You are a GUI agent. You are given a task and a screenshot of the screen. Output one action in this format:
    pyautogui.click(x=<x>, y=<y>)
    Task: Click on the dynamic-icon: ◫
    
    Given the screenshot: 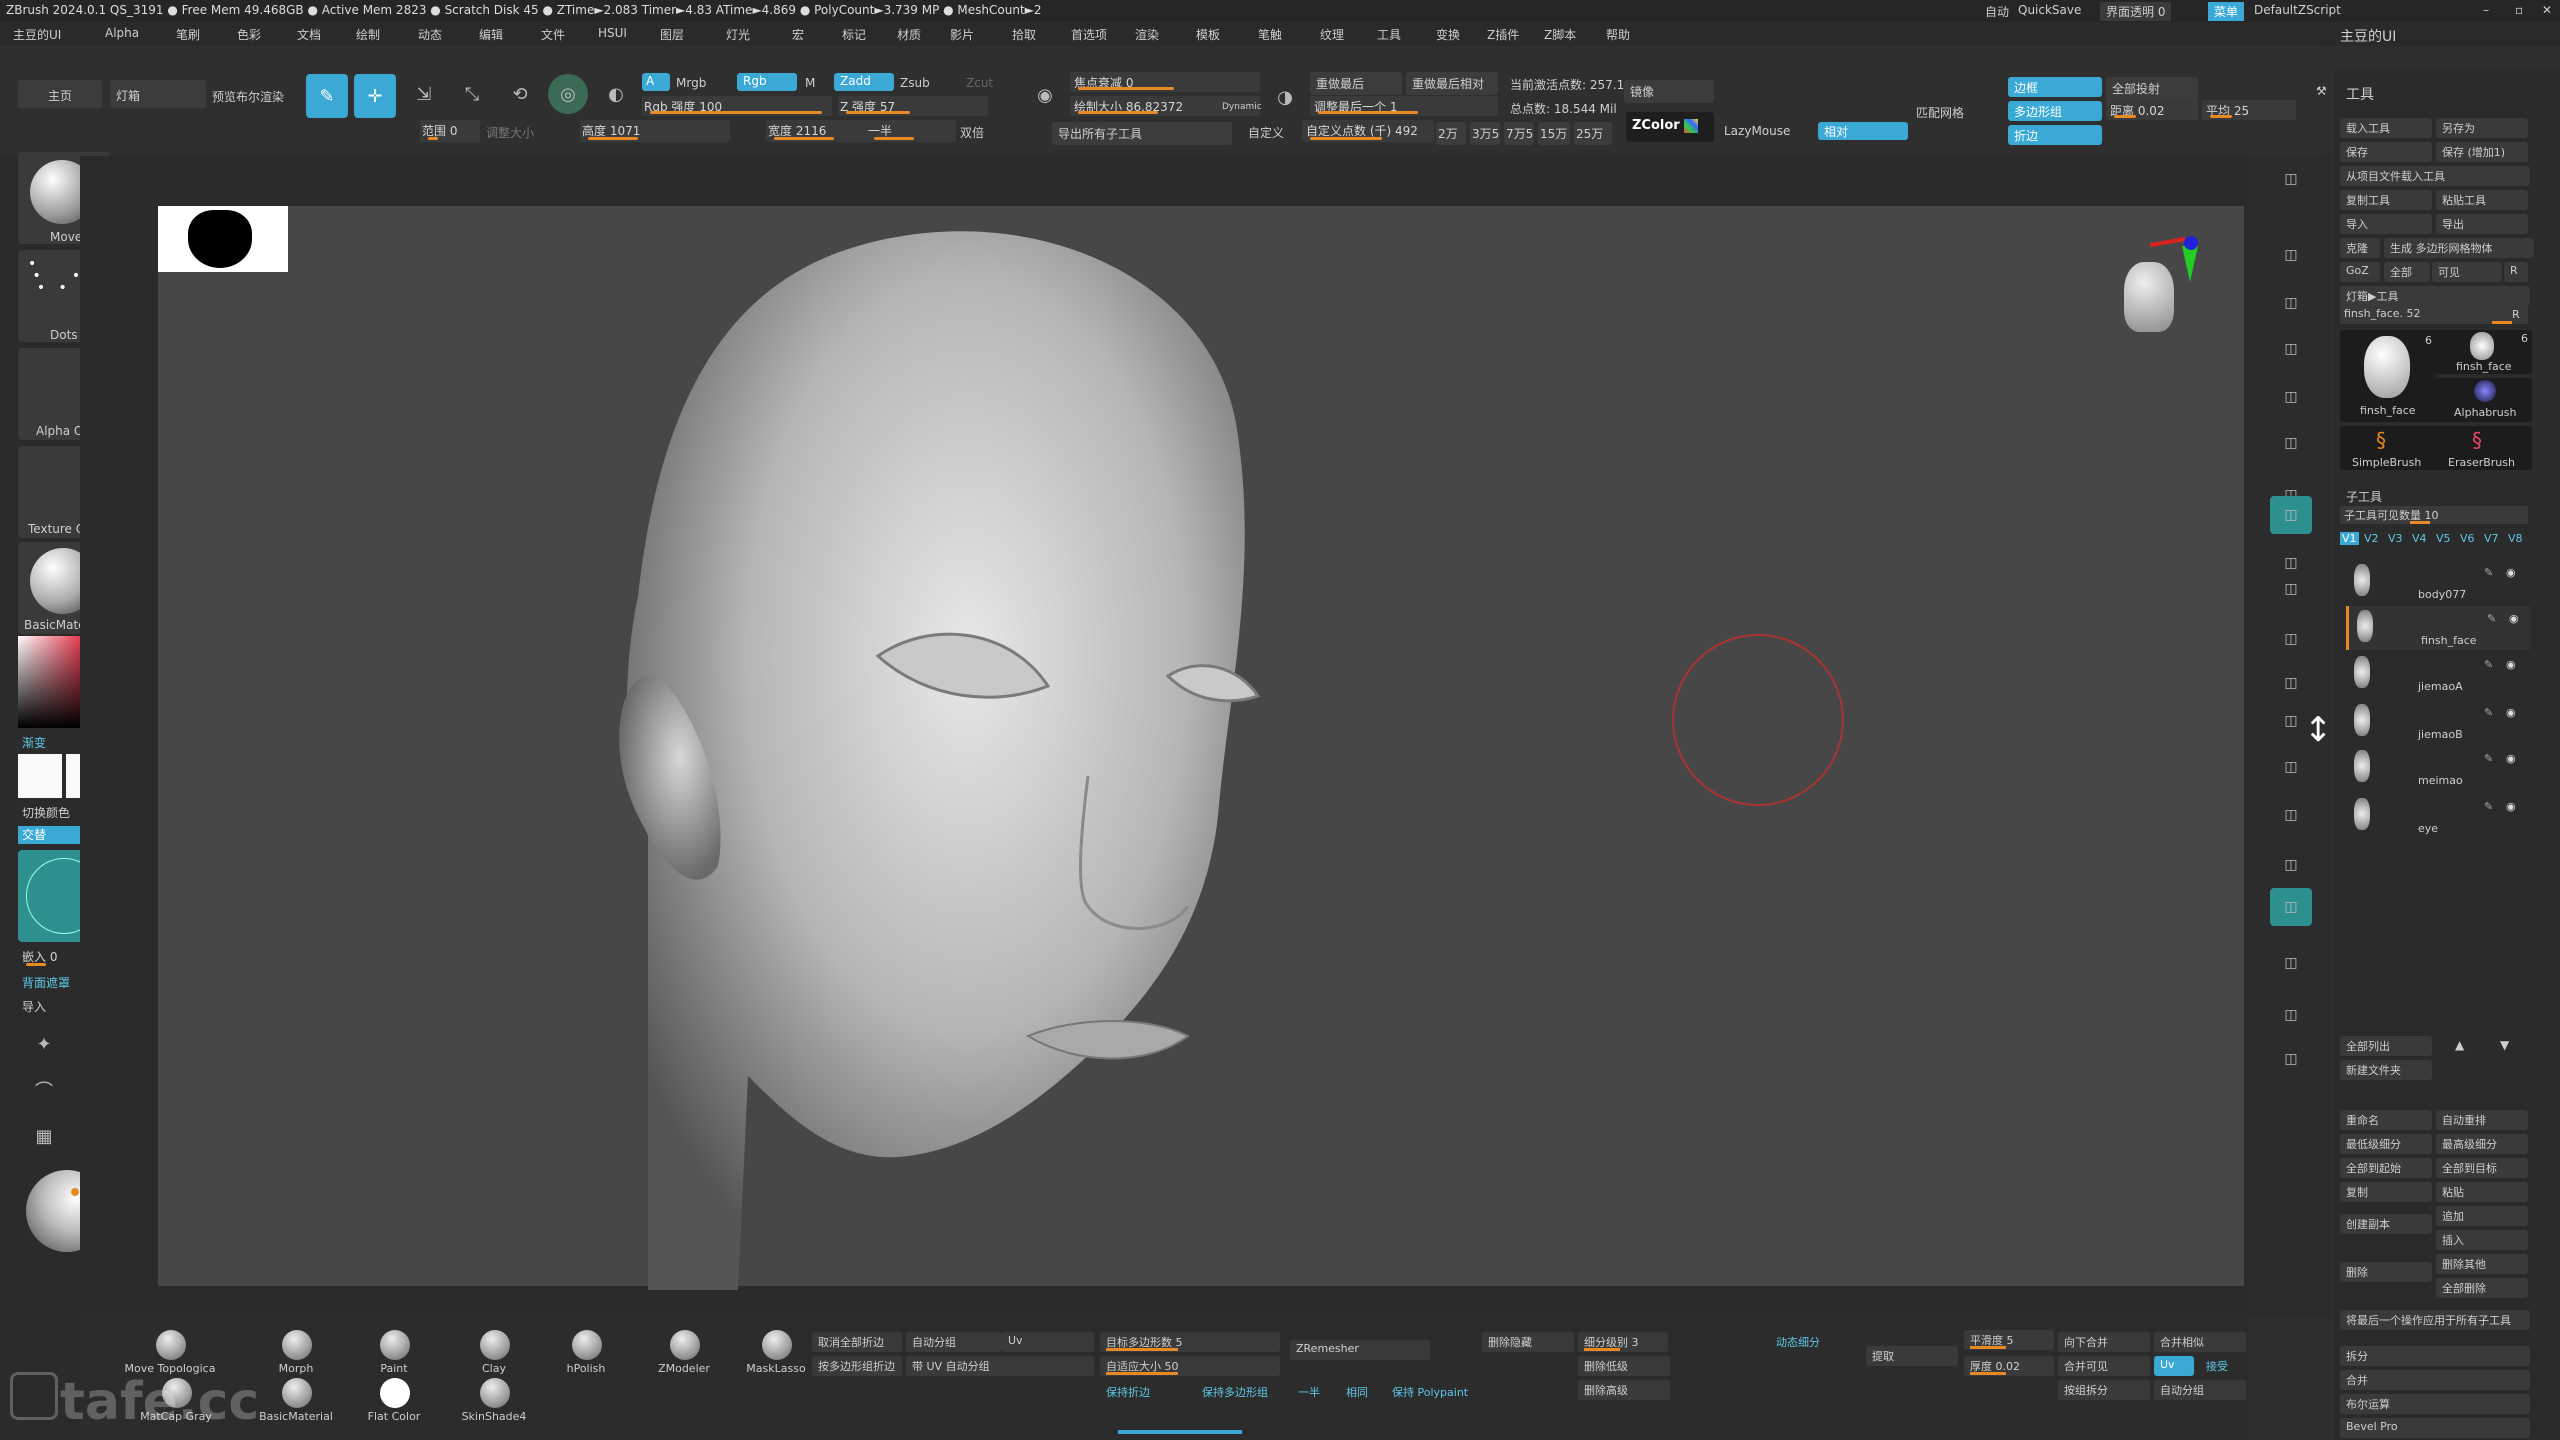 What is the action you would take?
    pyautogui.click(x=2291, y=589)
    